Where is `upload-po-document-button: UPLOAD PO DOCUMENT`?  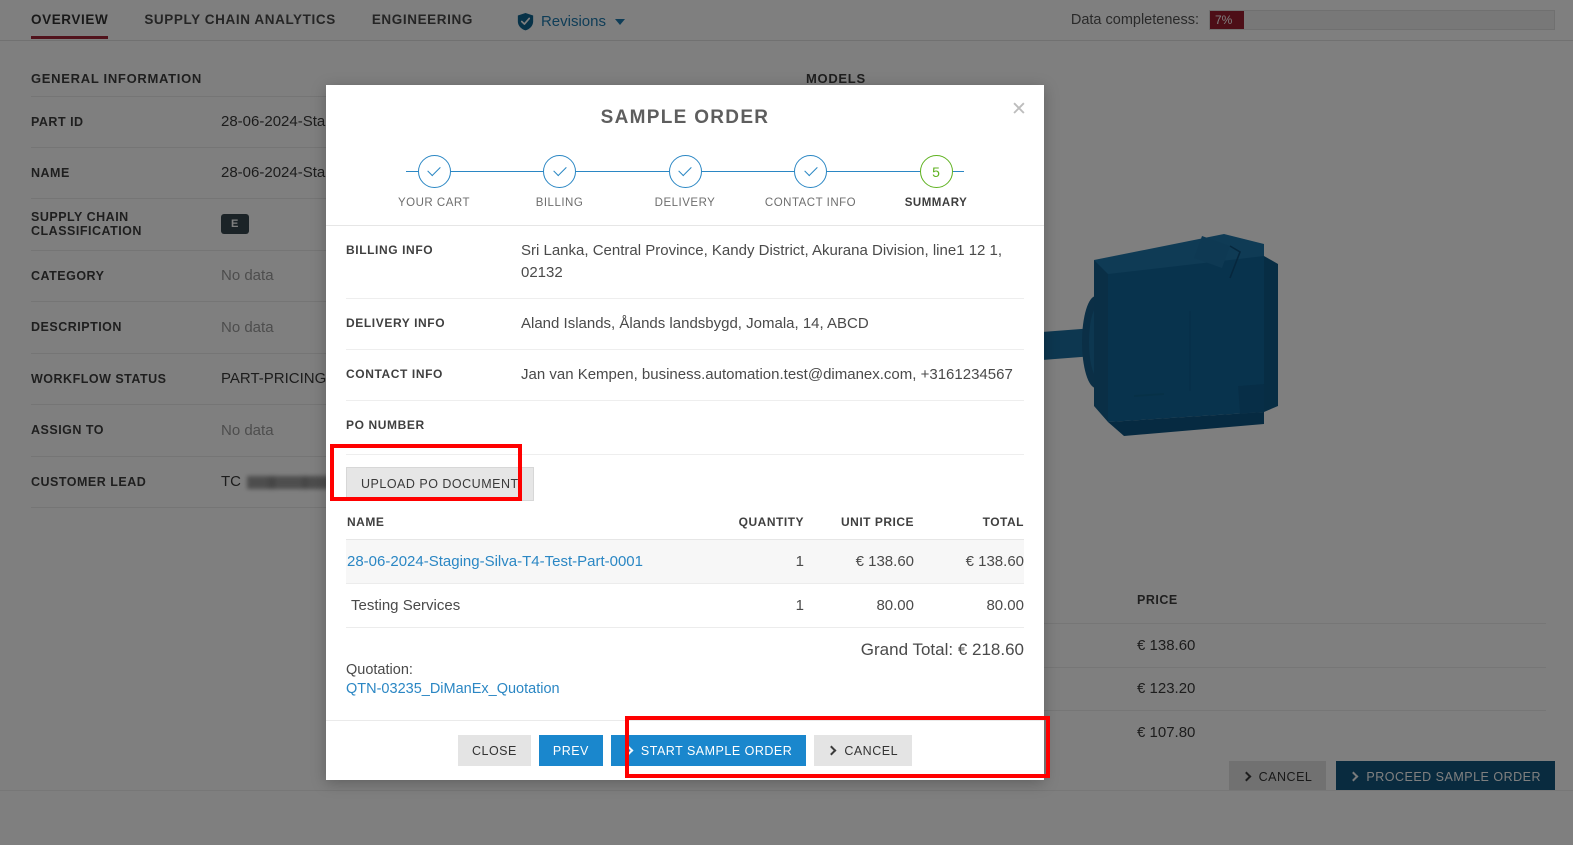 upload-po-document-button: UPLOAD PO DOCUMENT is located at coordinates (440, 484).